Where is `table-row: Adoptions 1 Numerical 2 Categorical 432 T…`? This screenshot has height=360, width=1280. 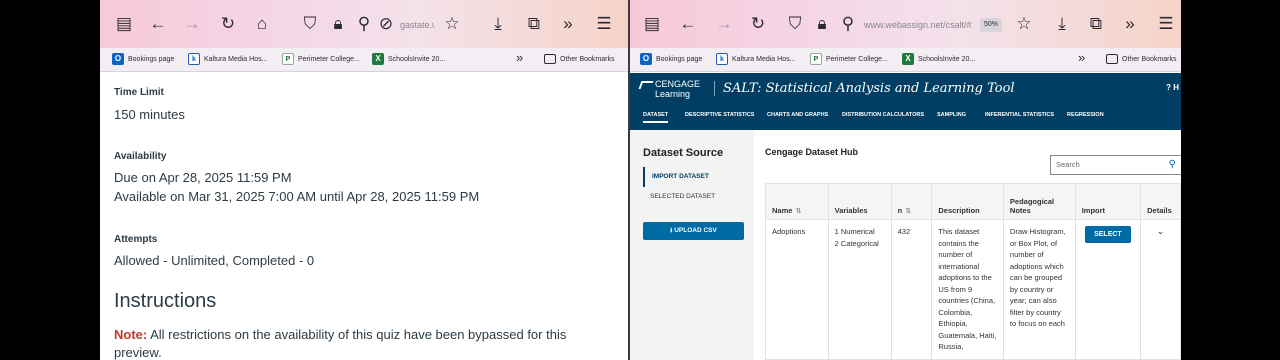
table-row: Adoptions 1 Numerical 2 Categorical 432 T… is located at coordinates (973, 289).